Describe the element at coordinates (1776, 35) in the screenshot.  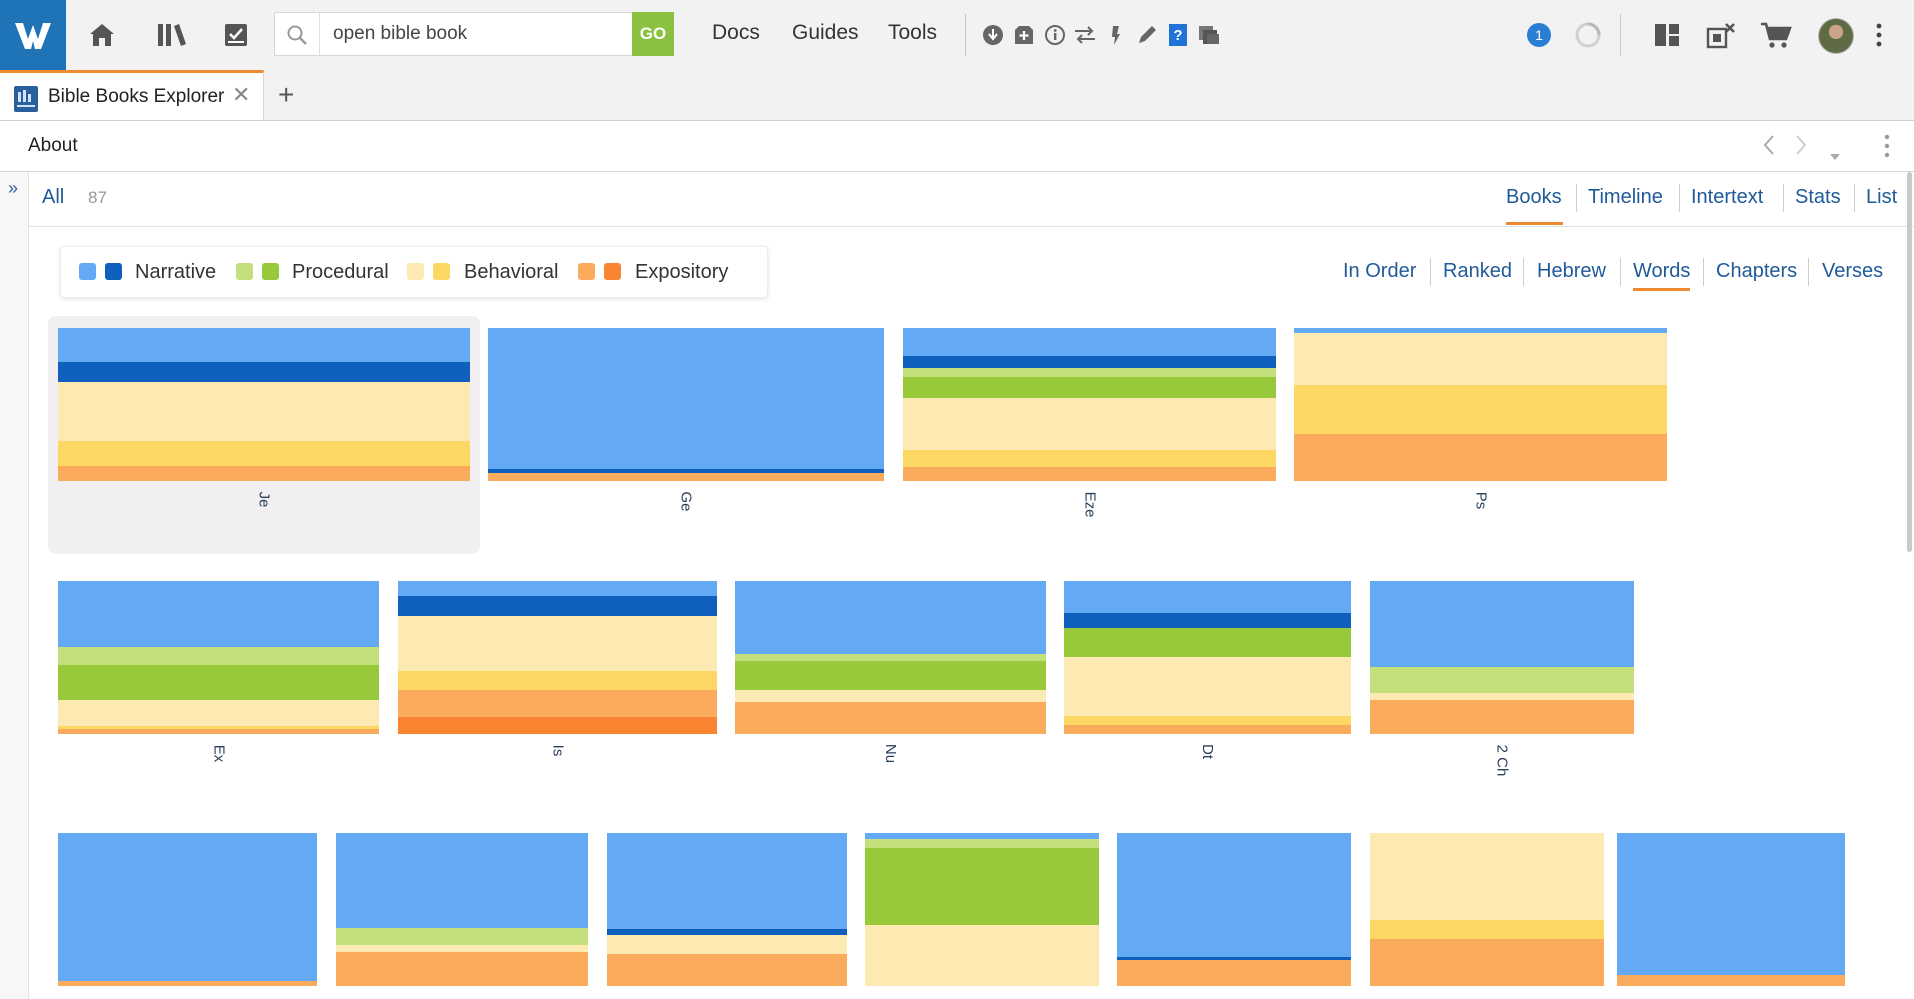
I see `cart-icon` at that location.